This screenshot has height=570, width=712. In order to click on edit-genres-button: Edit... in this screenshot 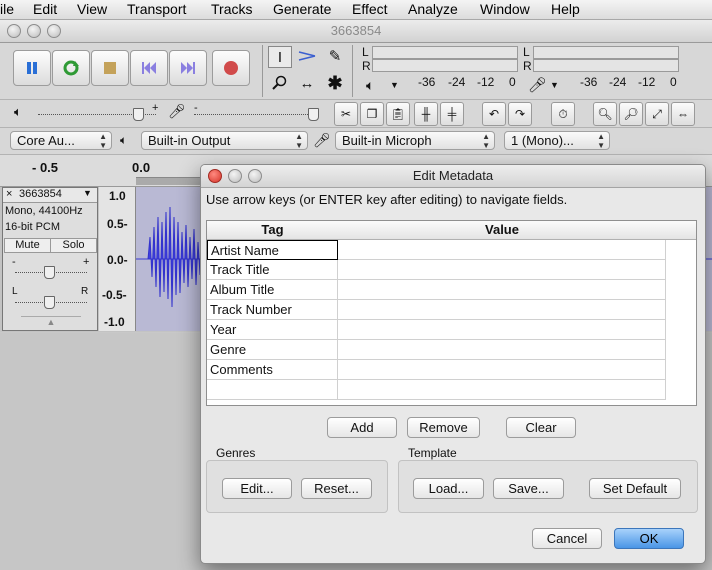, I will do `click(257, 488)`.